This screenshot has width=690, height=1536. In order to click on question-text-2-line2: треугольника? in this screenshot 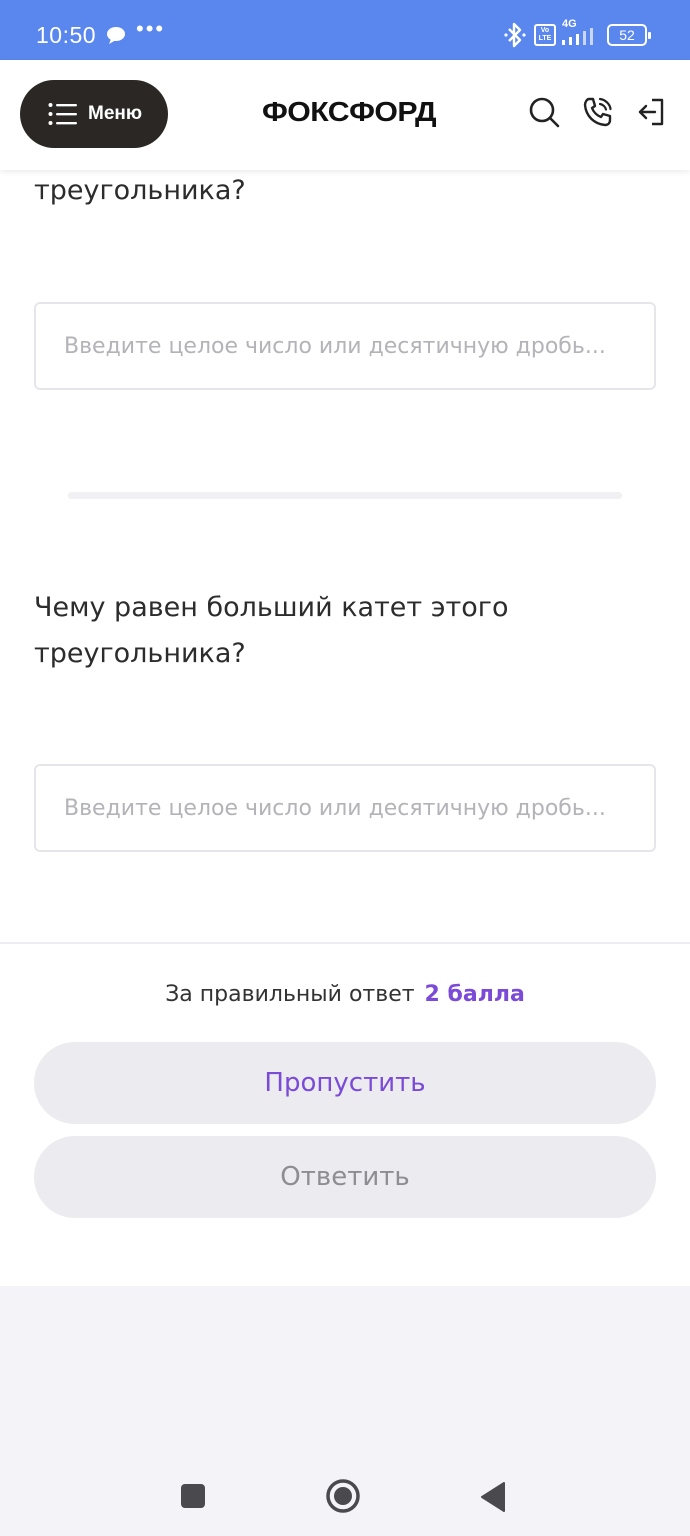, I will do `click(140, 653)`.